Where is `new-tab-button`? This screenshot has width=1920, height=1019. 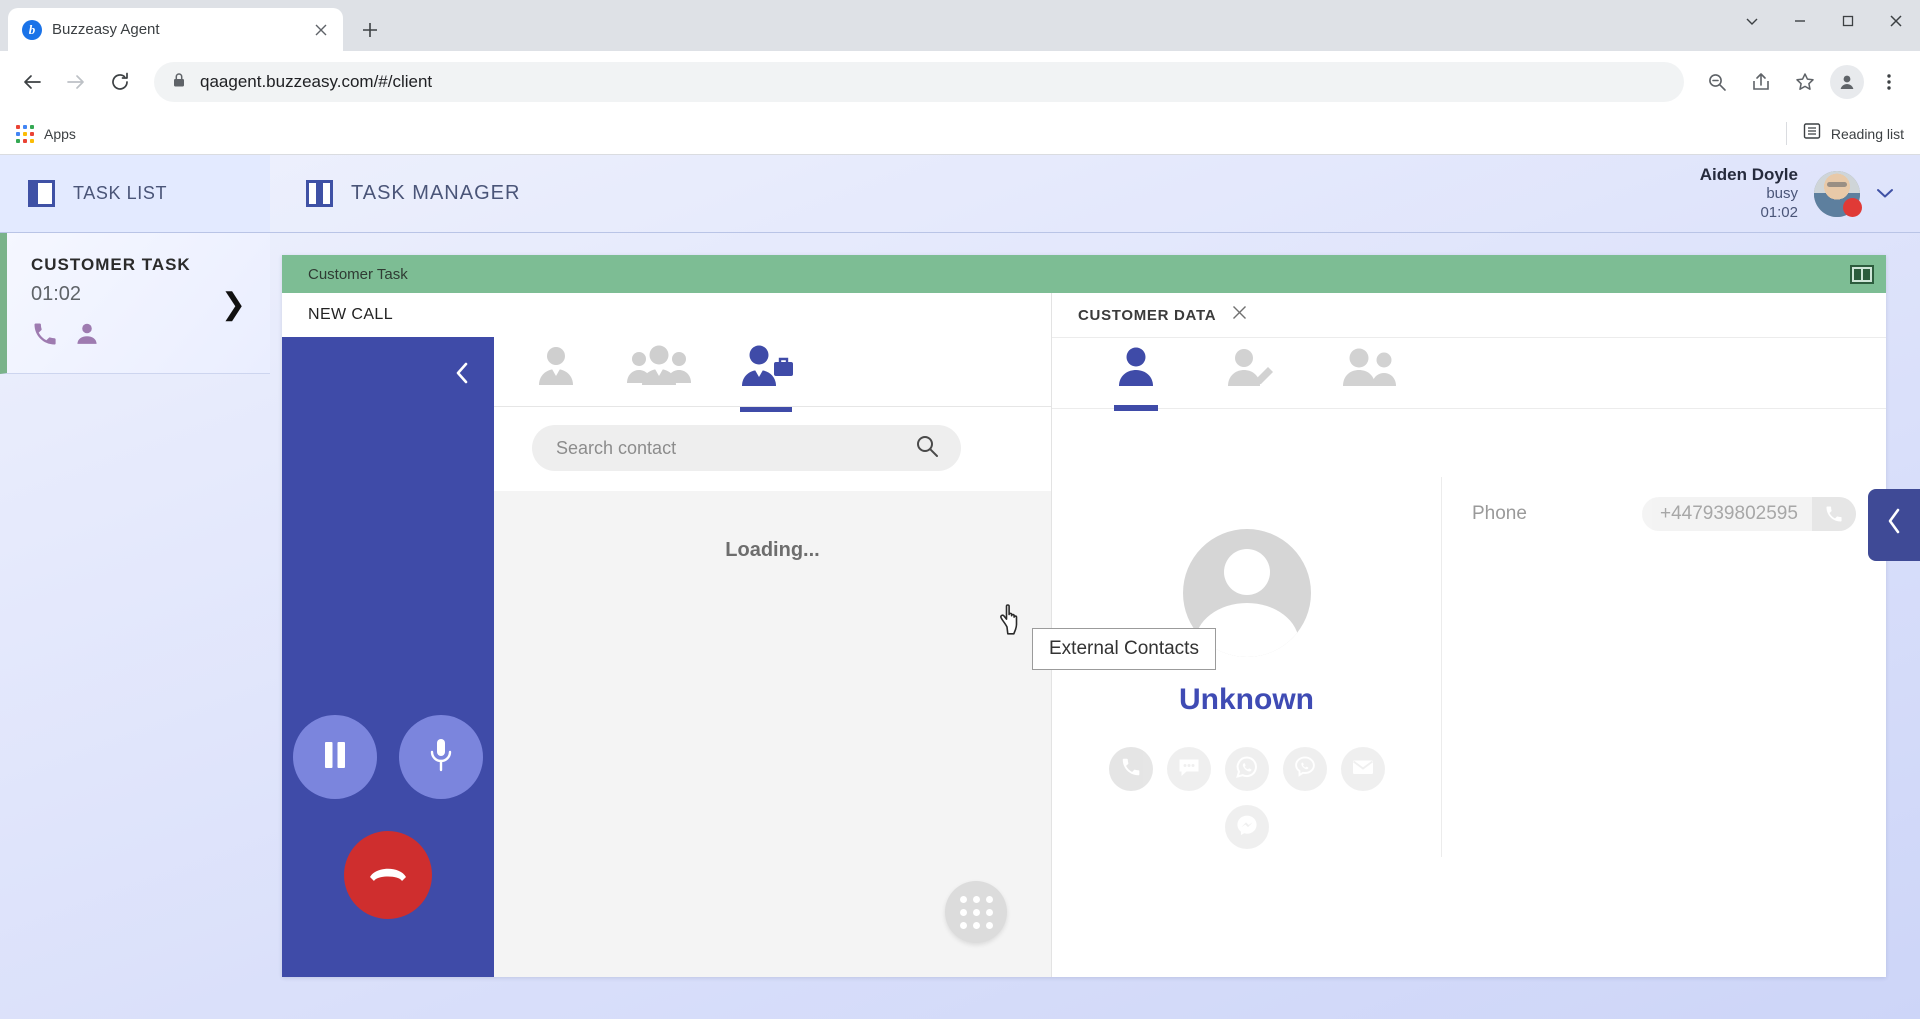 new-tab-button is located at coordinates (370, 30).